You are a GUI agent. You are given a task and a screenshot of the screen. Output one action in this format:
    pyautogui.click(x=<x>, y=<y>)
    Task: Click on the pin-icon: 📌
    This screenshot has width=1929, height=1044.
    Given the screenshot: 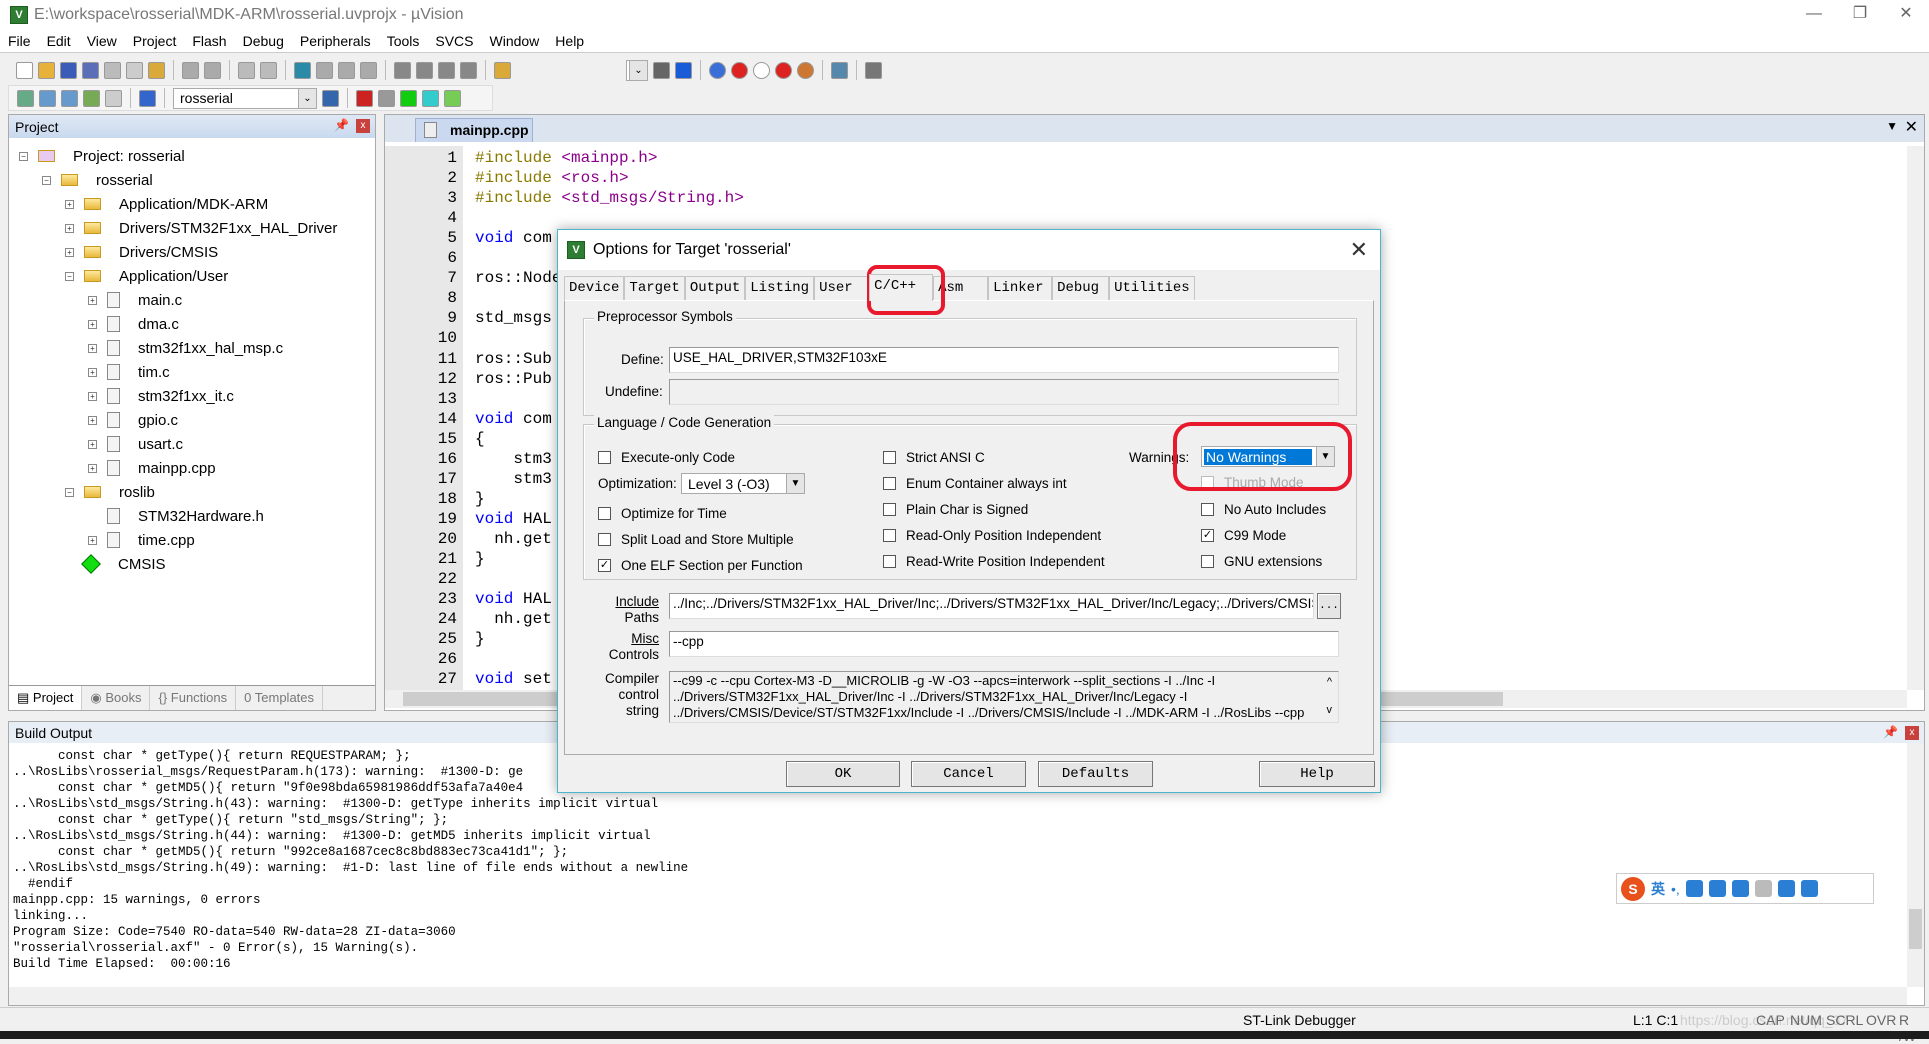 What is the action you would take?
    pyautogui.click(x=341, y=125)
    